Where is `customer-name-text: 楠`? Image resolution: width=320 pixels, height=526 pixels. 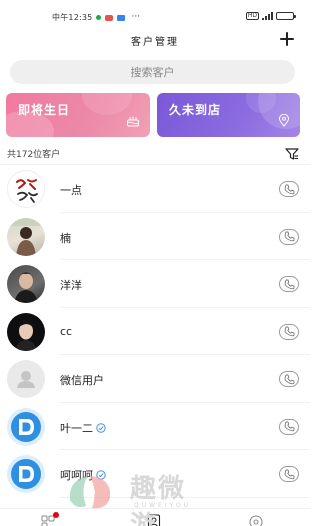 customer-name-text: 楠 is located at coordinates (65, 238).